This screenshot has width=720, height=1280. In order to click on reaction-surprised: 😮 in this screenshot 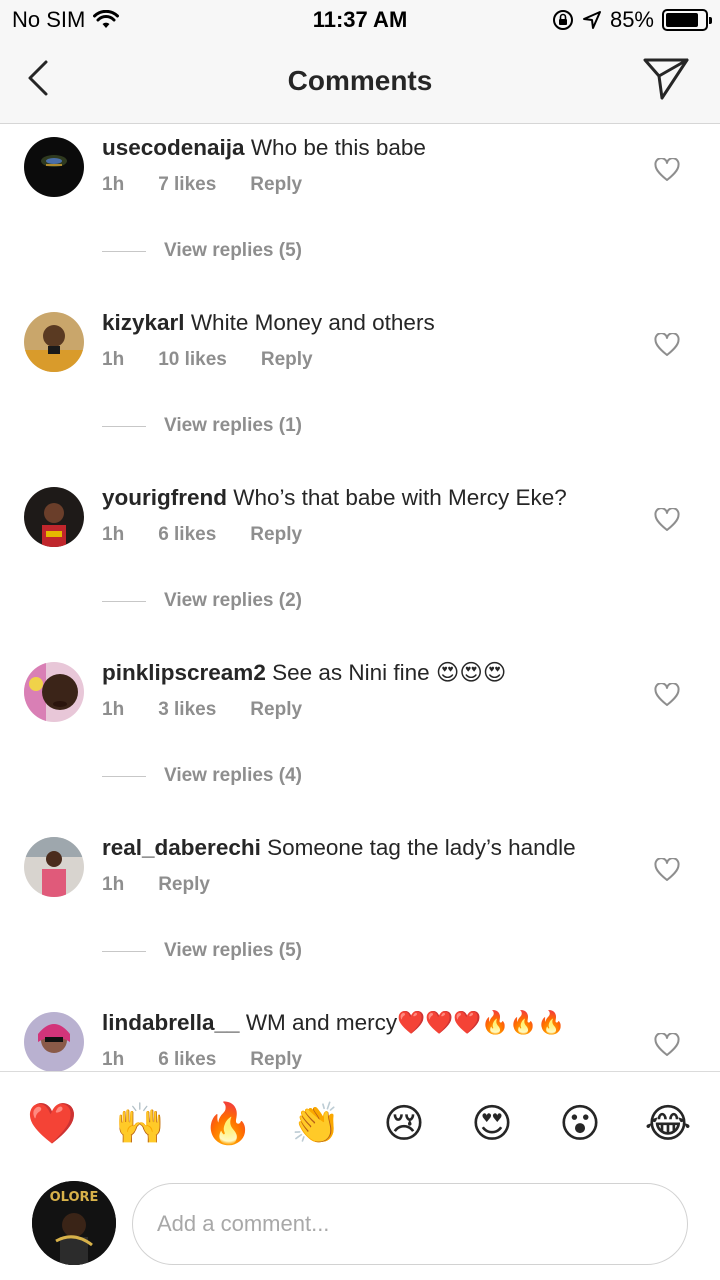, I will do `click(580, 1124)`.